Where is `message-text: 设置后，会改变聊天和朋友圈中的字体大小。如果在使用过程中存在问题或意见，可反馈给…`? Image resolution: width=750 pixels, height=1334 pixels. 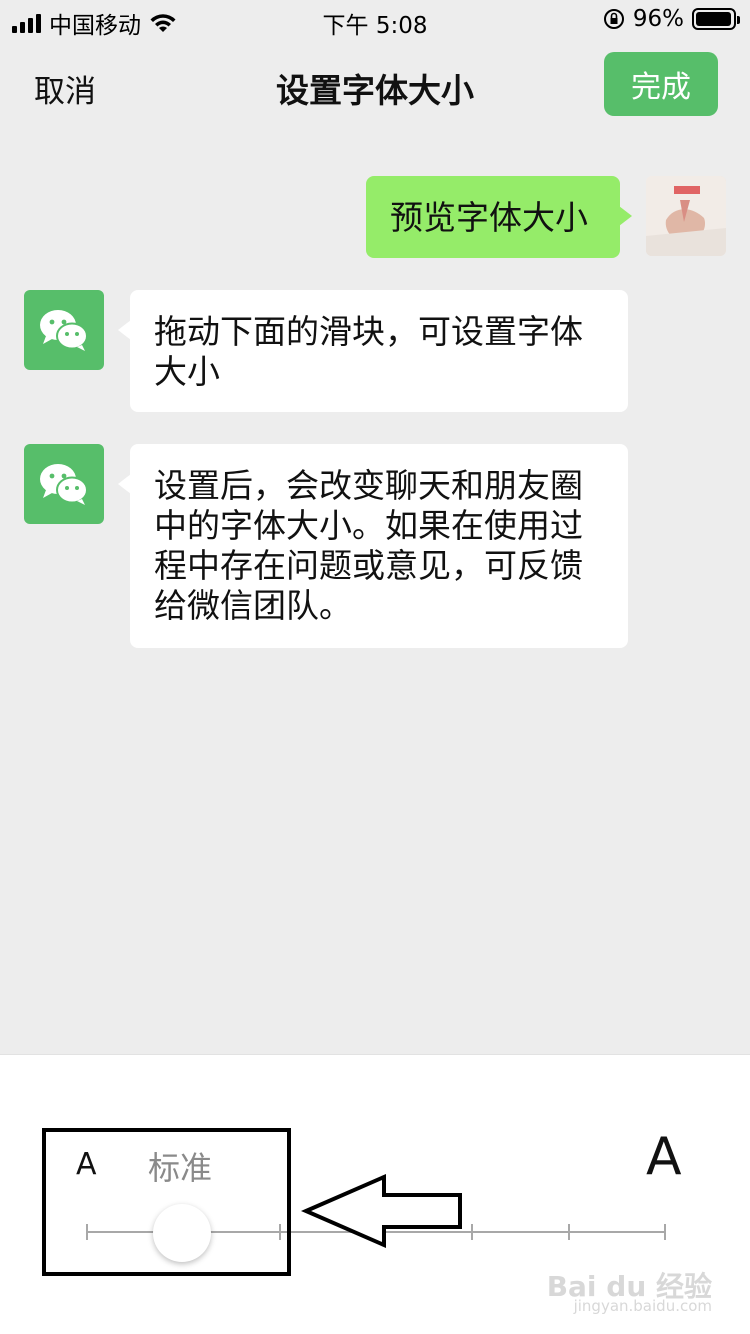 message-text: 设置后，会改变聊天和朋友圈中的字体大小。如果在使用过程中存在问题或意见，可反馈给… is located at coordinates (368, 545).